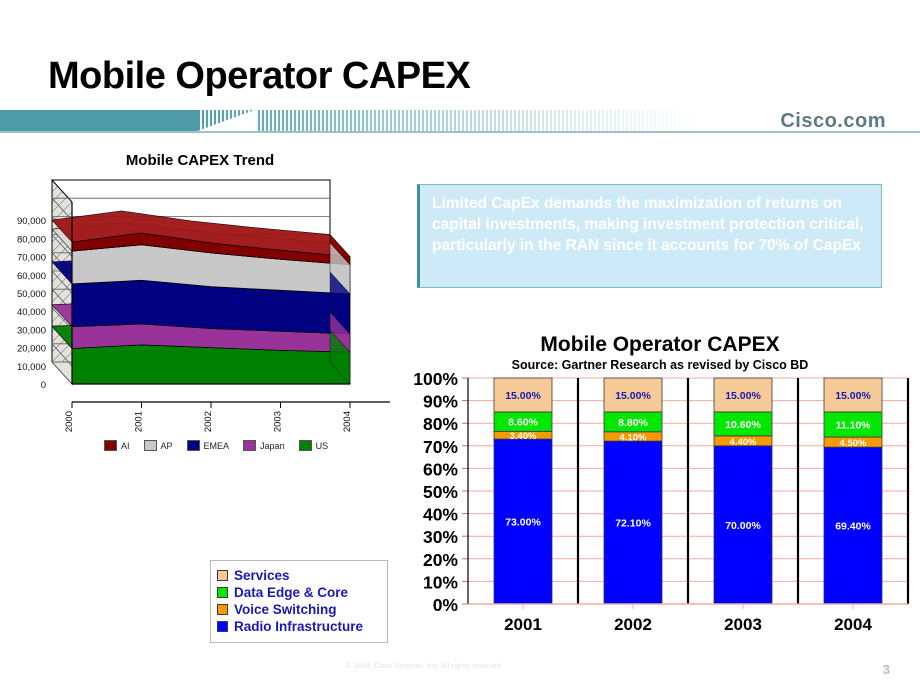 The width and height of the screenshot is (920, 690). I want to click on svg-text: 80,000, so click(31, 239).